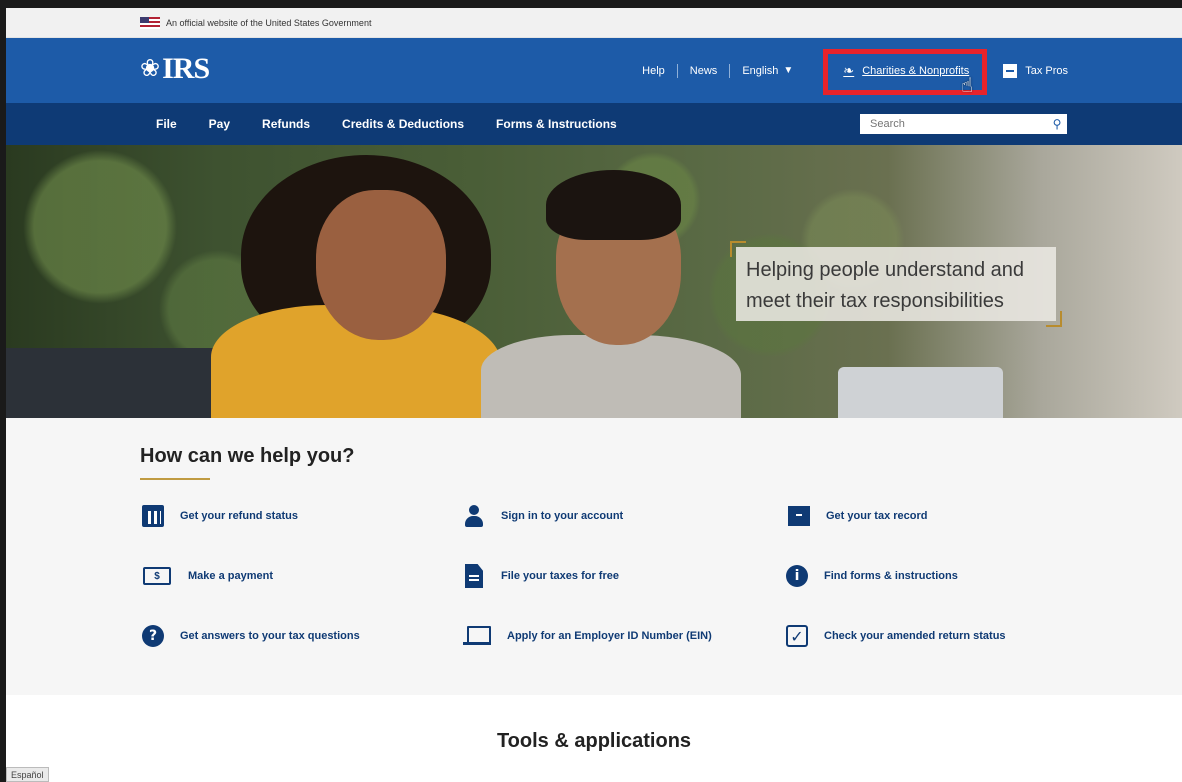 This screenshot has height=782, width=1182. I want to click on tax-record-link: Get your tax record, so click(856, 516).